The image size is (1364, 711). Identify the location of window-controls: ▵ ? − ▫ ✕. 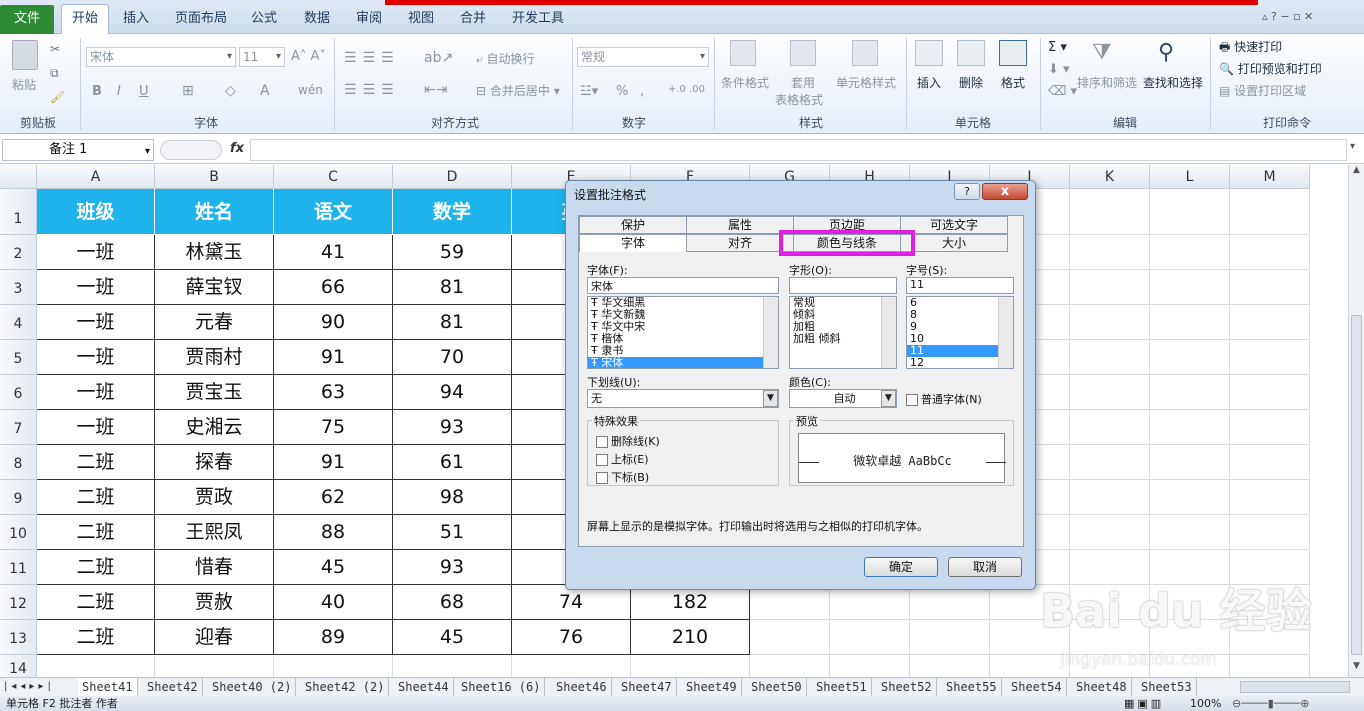
(1287, 16).